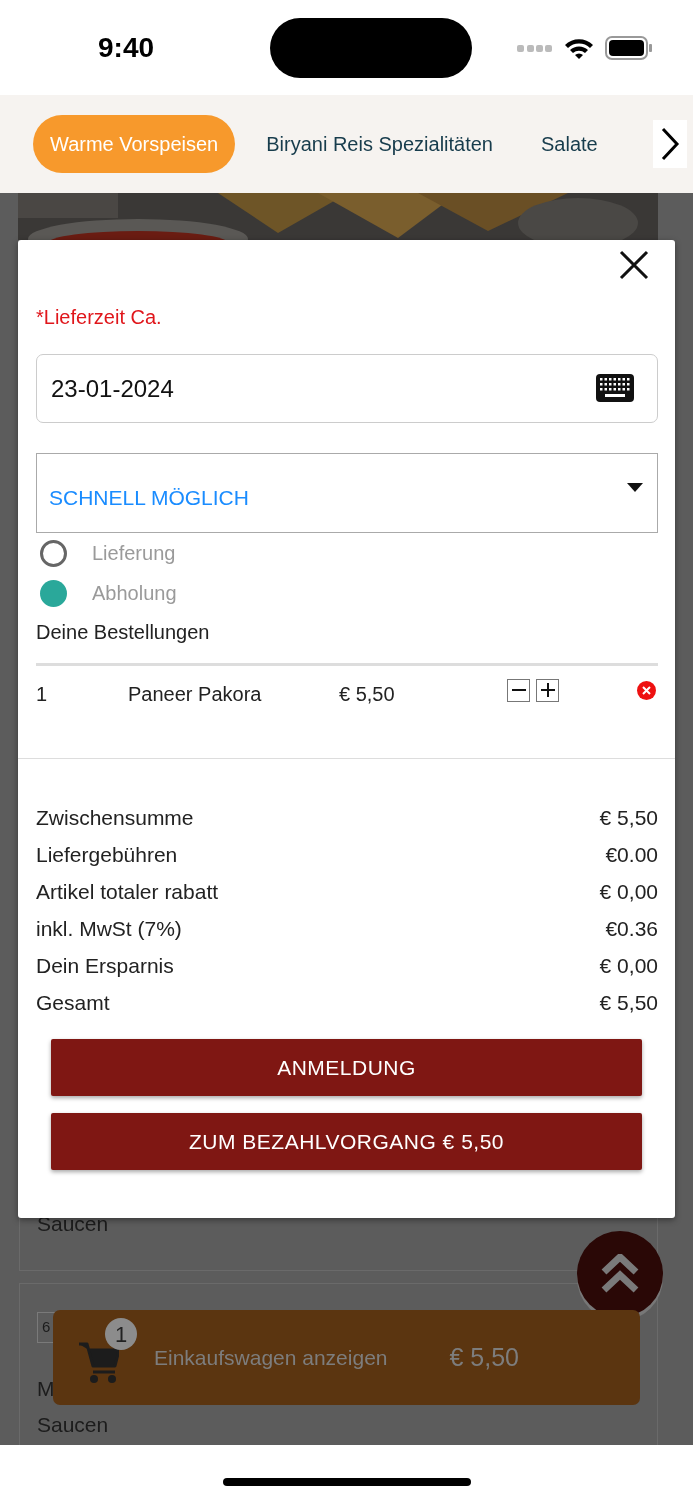 This screenshot has width=693, height=1500. What do you see at coordinates (99, 317) in the screenshot?
I see `delivery-time-label: *Lieferzeit Ca.` at bounding box center [99, 317].